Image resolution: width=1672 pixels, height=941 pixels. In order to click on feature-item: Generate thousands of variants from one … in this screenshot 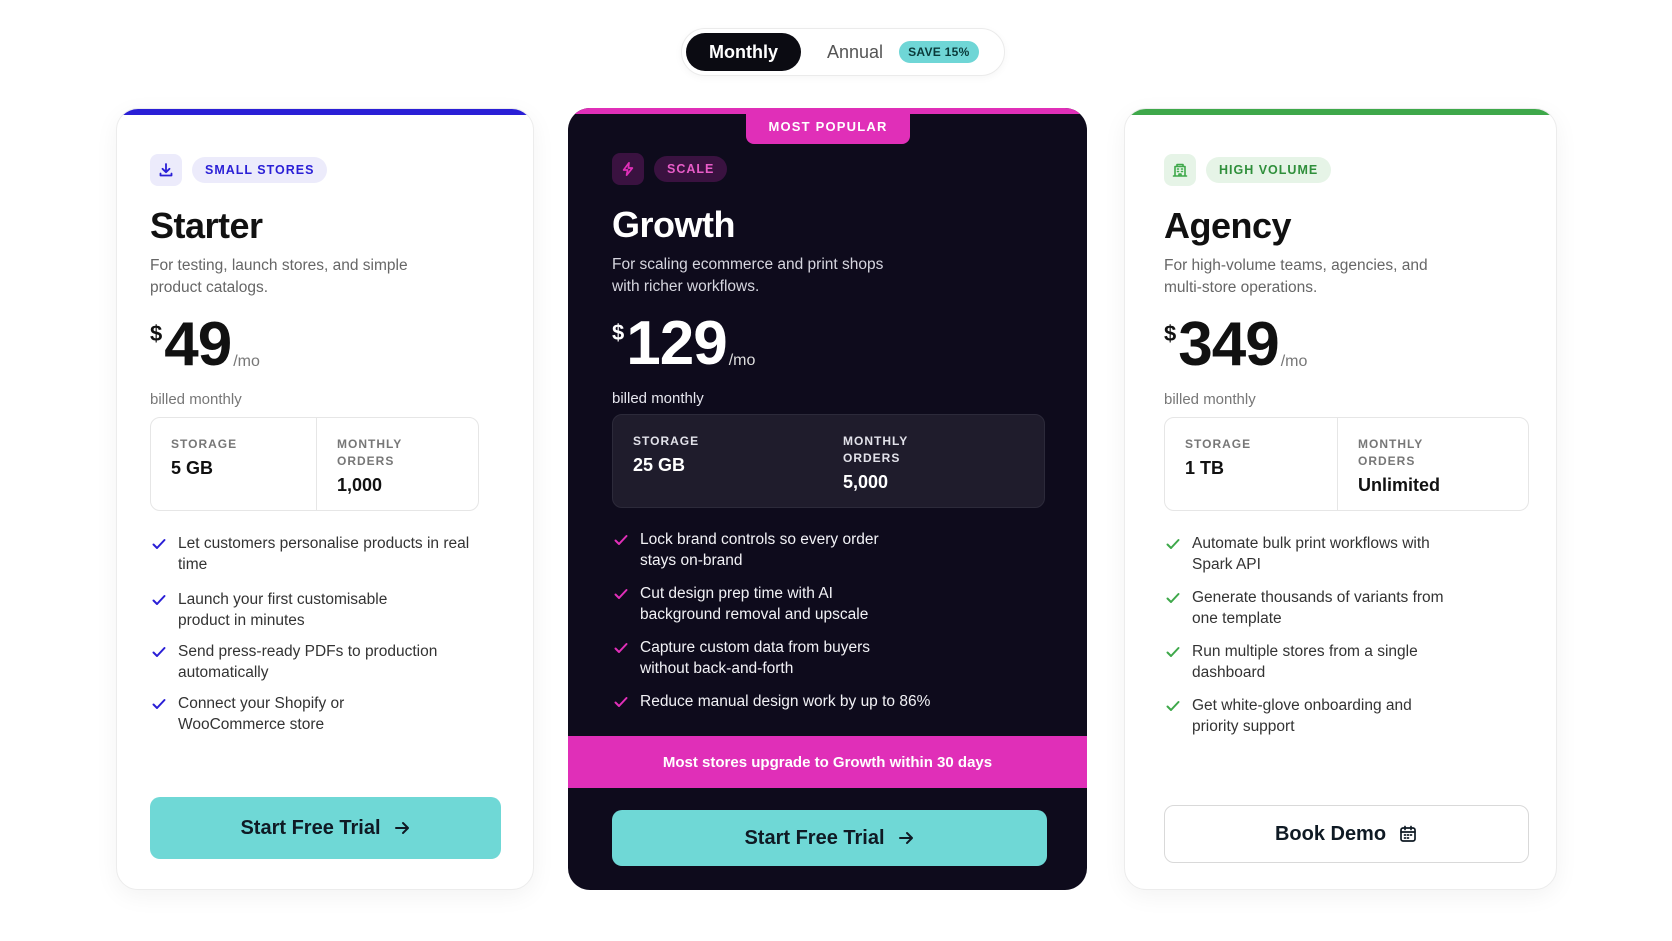, I will do `click(1309, 608)`.